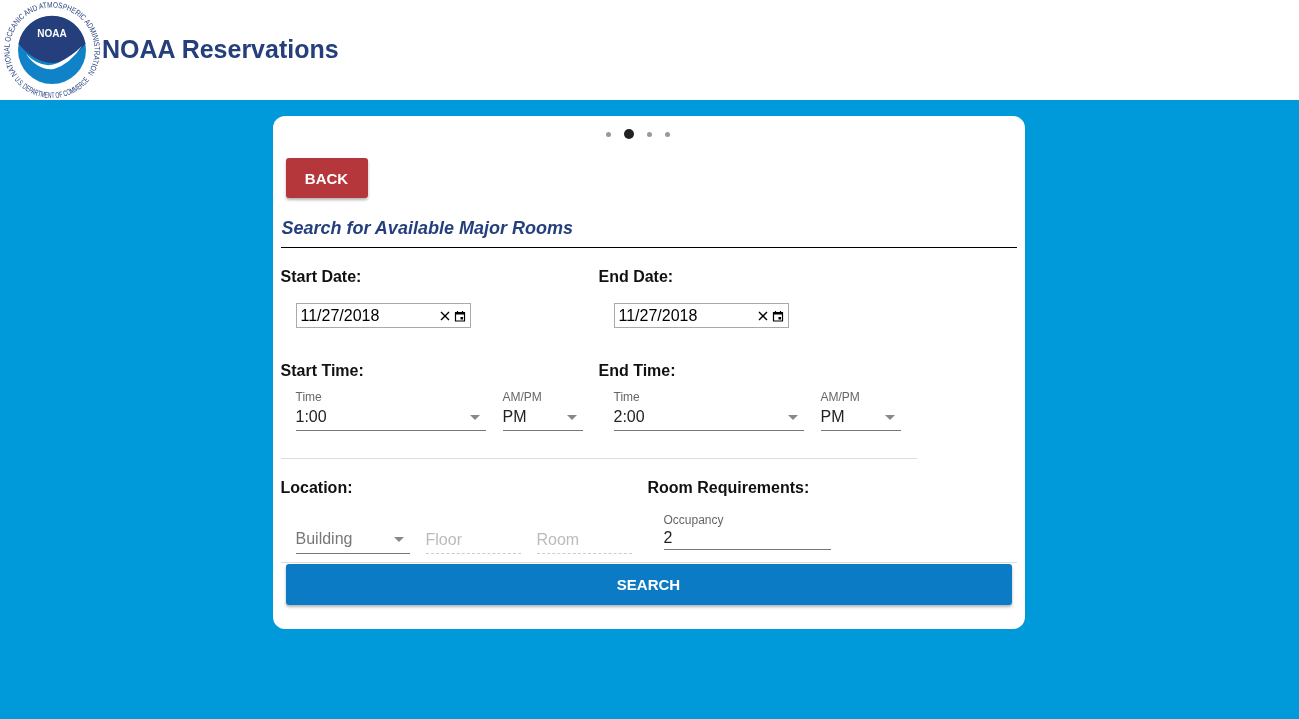 The width and height of the screenshot is (1299, 719). Describe the element at coordinates (708, 417) in the screenshot. I see `time-select: 2:00` at that location.